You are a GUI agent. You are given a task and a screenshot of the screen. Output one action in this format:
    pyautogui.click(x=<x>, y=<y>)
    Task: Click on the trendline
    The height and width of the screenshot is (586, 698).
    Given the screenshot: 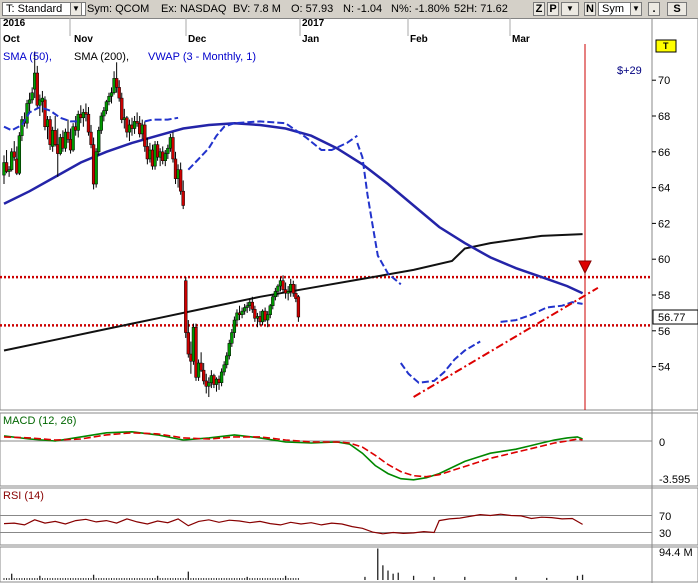 What is the action you would take?
    pyautogui.click(x=506, y=342)
    